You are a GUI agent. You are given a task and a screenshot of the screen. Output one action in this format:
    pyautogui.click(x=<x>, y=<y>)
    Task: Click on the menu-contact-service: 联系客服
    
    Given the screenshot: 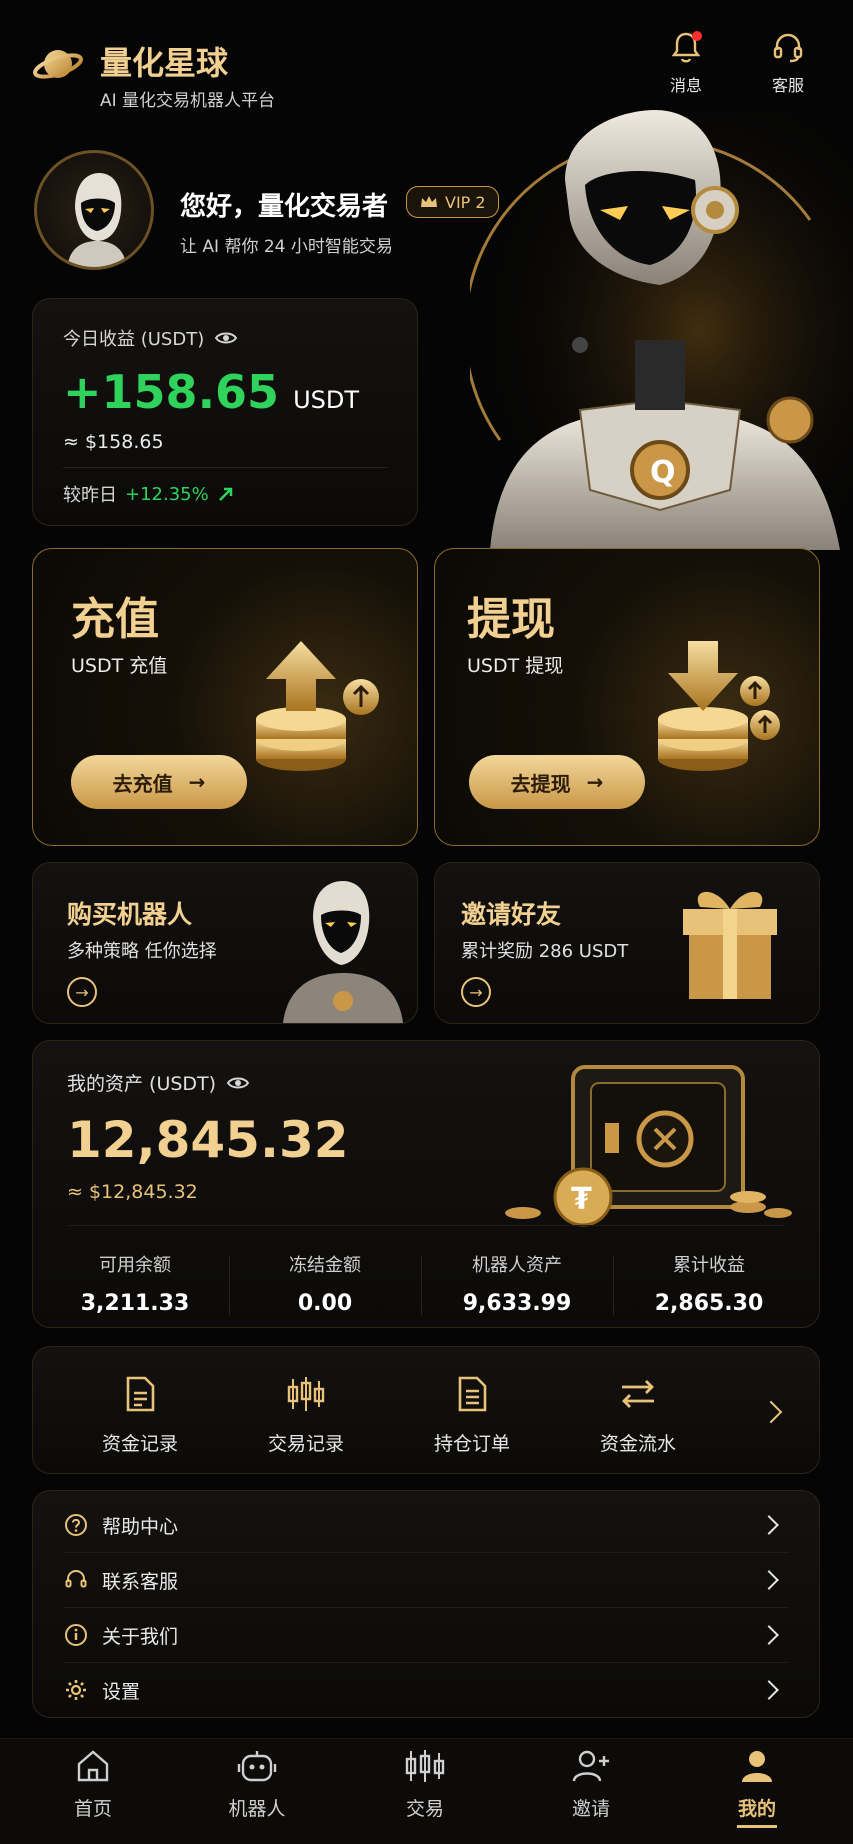 What is the action you would take?
    pyautogui.click(x=426, y=1580)
    